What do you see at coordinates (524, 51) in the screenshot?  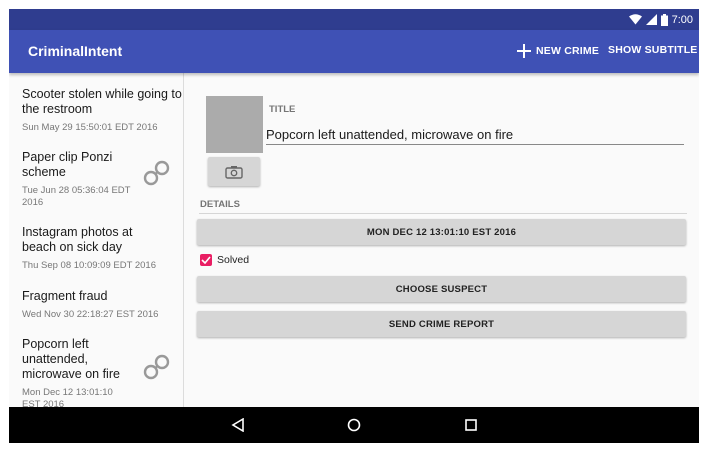 I see `add-icon` at bounding box center [524, 51].